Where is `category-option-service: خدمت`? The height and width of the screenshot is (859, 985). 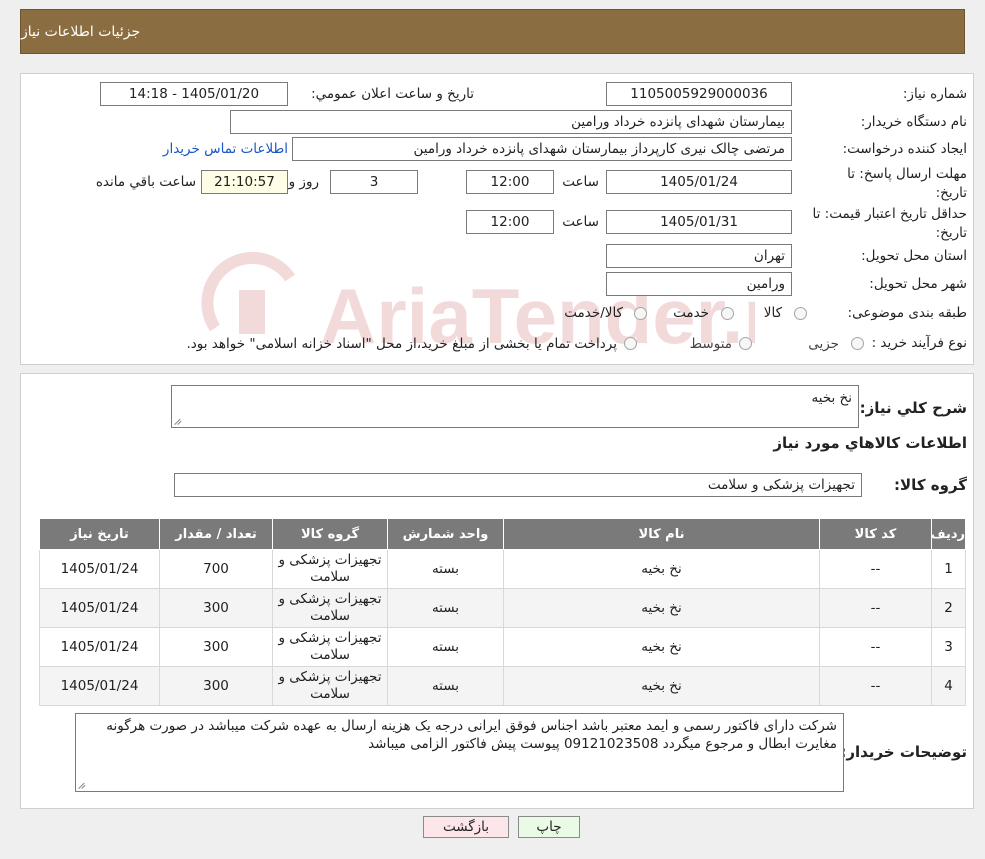
category-option-service: خدمت is located at coordinates (691, 313).